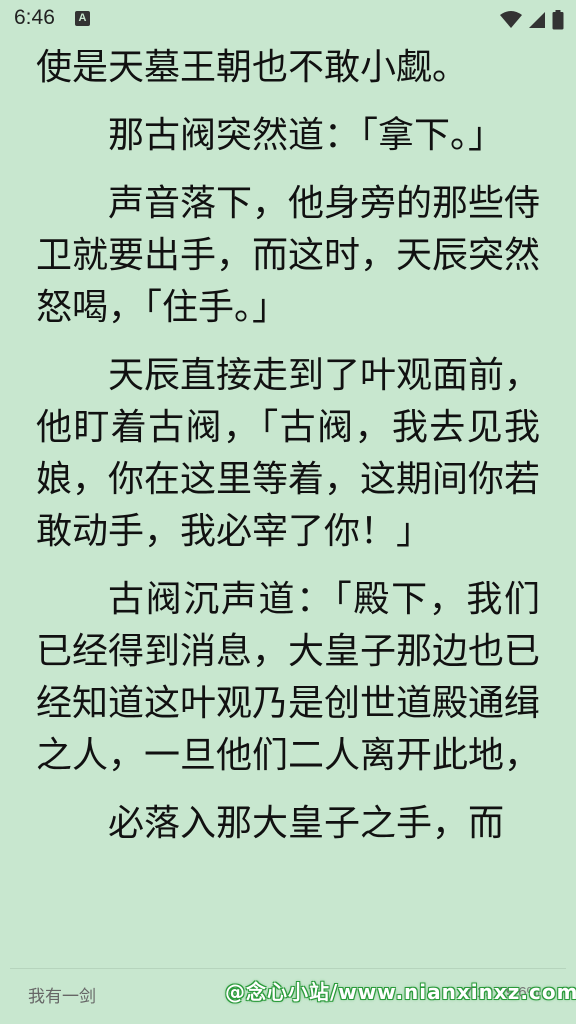 The height and width of the screenshot is (1024, 576). I want to click on status-time: 6:46, so click(34, 17).